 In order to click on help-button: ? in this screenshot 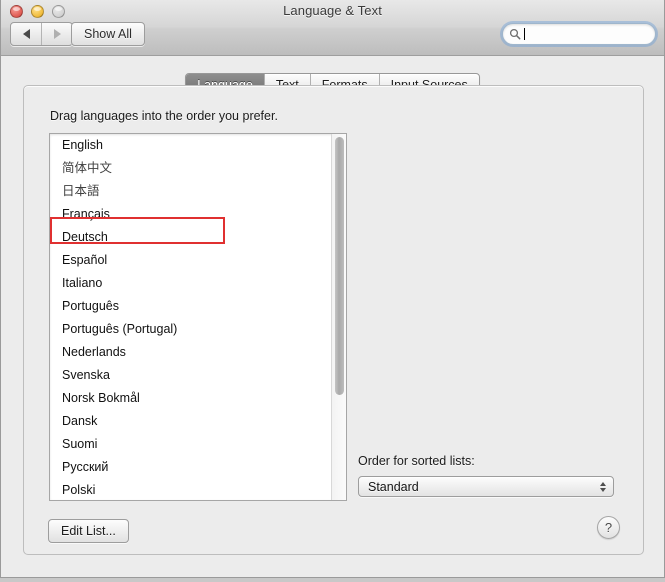, I will do `click(608, 527)`.